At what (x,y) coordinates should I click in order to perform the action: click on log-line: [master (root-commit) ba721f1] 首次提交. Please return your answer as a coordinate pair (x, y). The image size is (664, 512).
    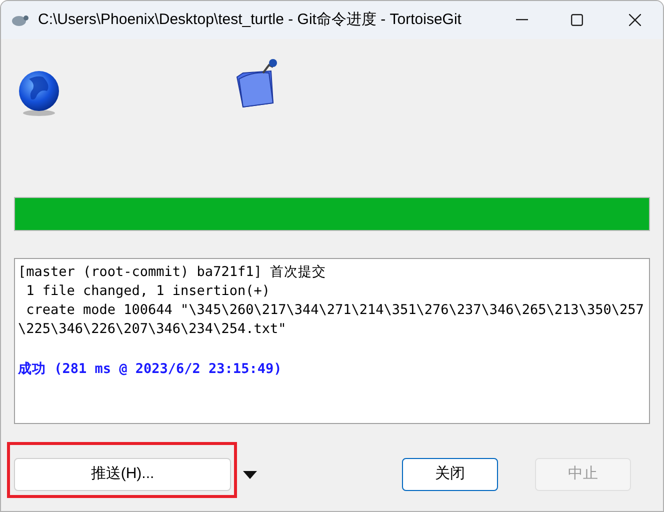
    Looking at the image, I should click on (172, 272).